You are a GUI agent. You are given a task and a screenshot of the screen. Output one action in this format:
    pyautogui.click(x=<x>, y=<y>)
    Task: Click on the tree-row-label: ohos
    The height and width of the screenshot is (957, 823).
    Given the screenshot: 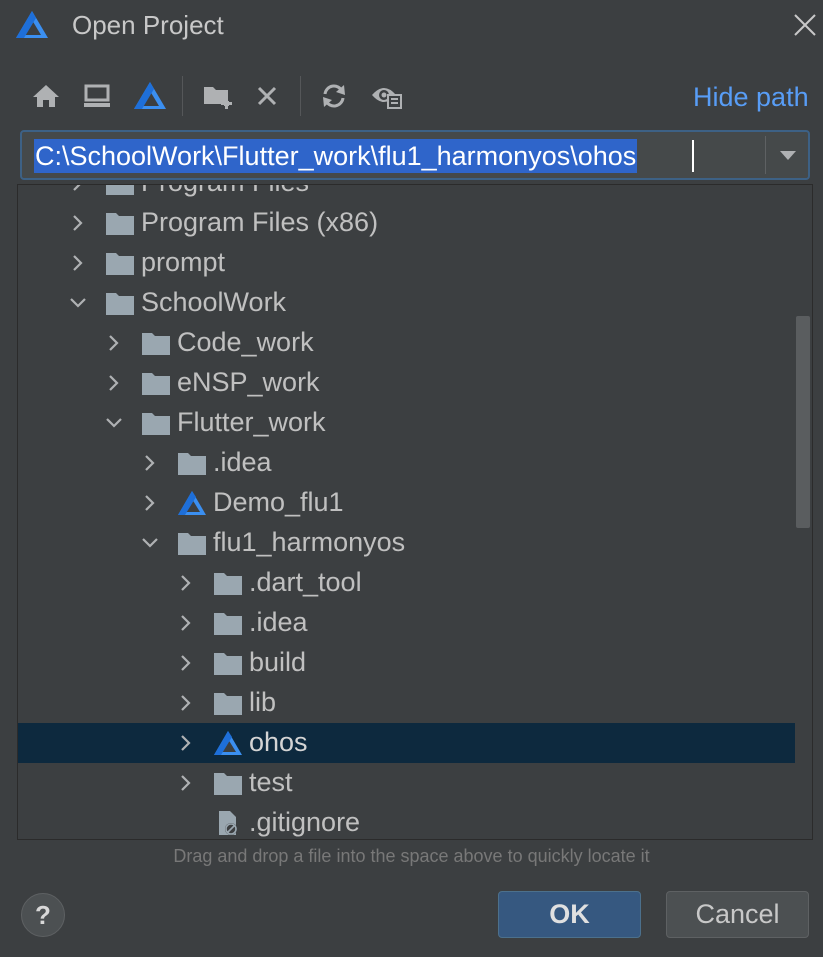 What is the action you would take?
    pyautogui.click(x=278, y=742)
    